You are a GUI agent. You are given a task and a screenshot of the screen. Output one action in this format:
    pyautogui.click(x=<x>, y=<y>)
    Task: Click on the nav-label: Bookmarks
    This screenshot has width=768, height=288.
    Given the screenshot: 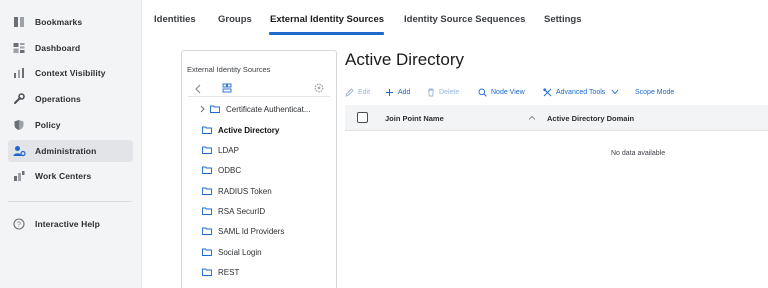 What is the action you would take?
    pyautogui.click(x=59, y=22)
    